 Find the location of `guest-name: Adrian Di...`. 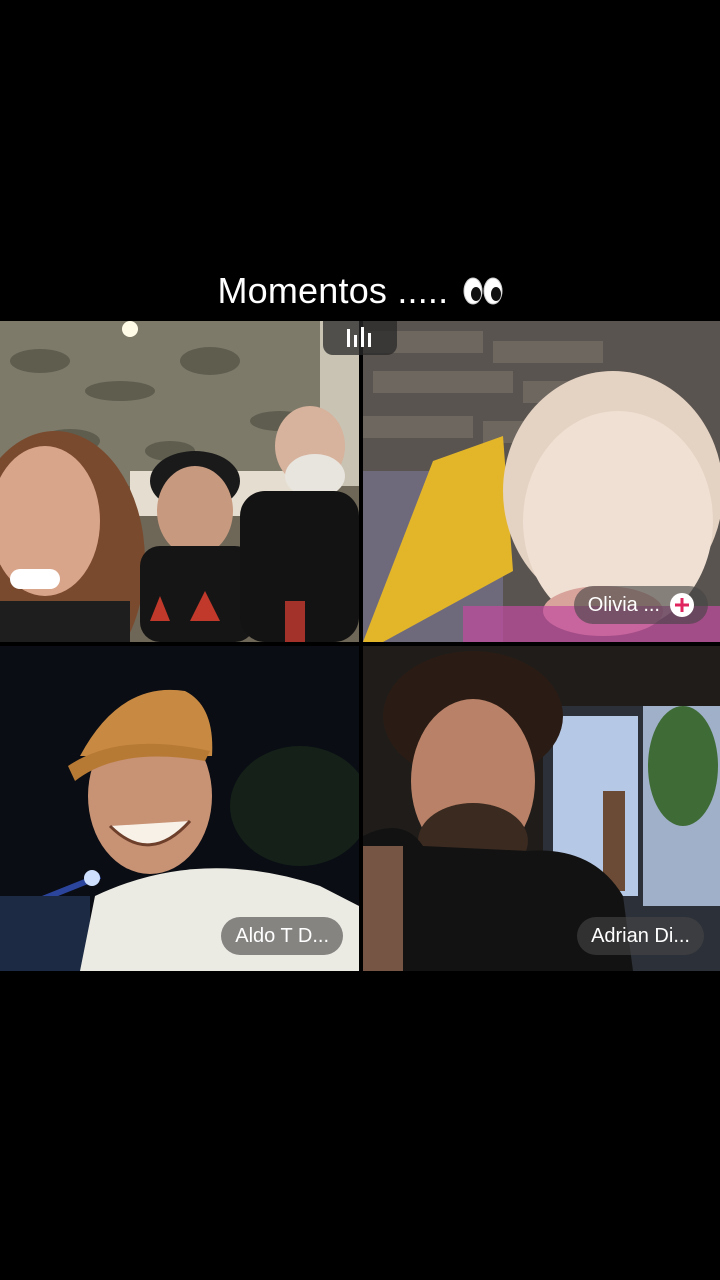

guest-name: Adrian Di... is located at coordinates (640, 936).